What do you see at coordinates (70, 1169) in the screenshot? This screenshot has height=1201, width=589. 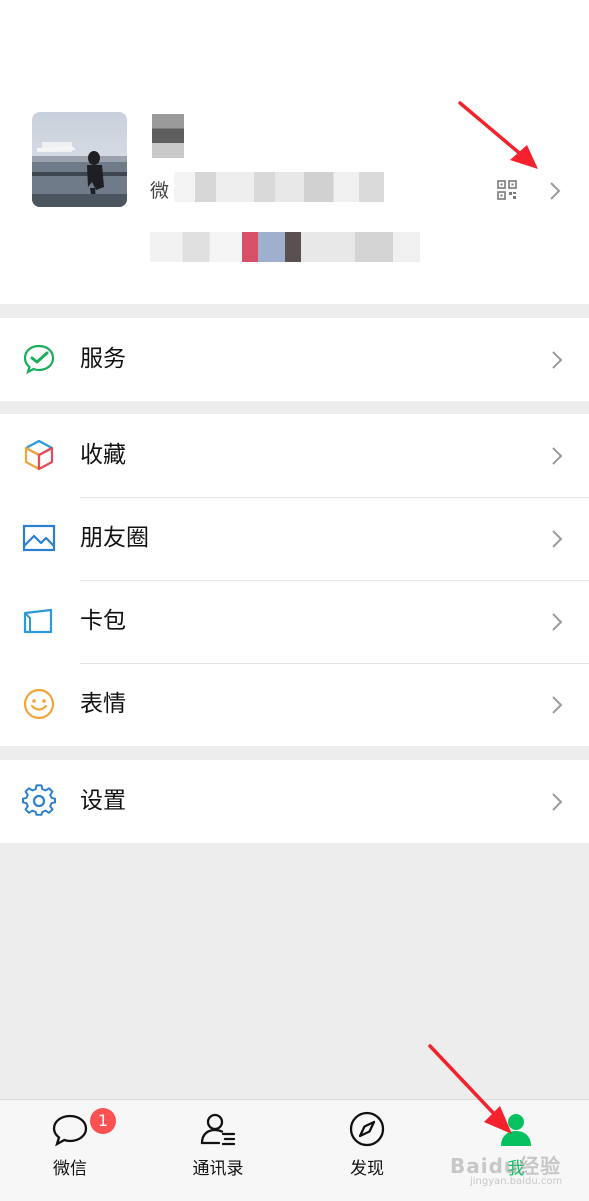 I see `tab-chats-label: 微信` at bounding box center [70, 1169].